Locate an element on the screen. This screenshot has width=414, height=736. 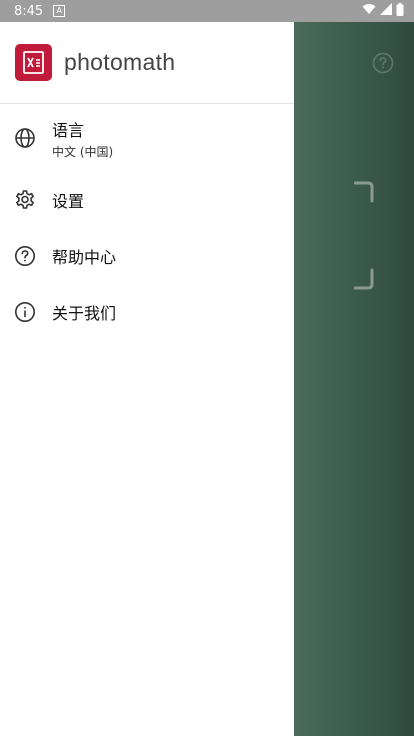
status-time: 8:45 is located at coordinates (29, 11).